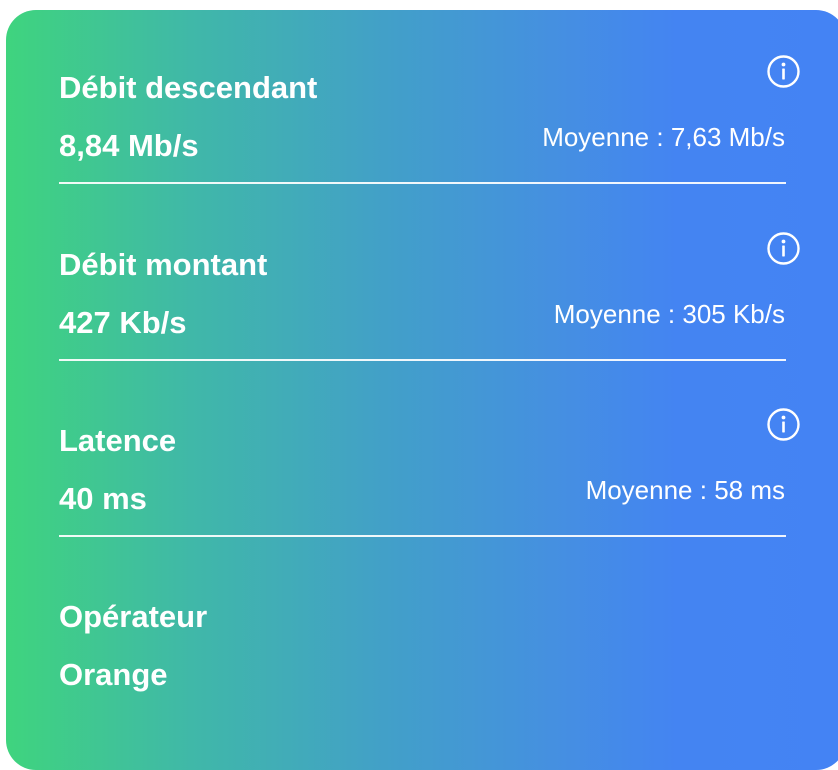  I want to click on upload-speed-value: 427 Kb/s, so click(123, 322).